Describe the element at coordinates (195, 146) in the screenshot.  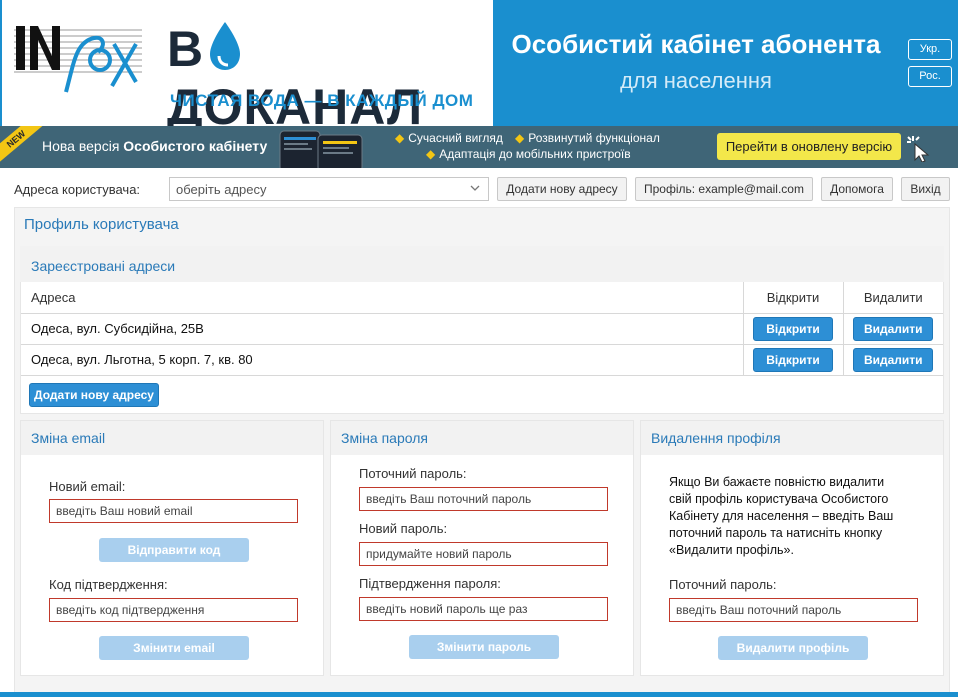
I see `promo-text-bold: Особистого кабінету` at that location.